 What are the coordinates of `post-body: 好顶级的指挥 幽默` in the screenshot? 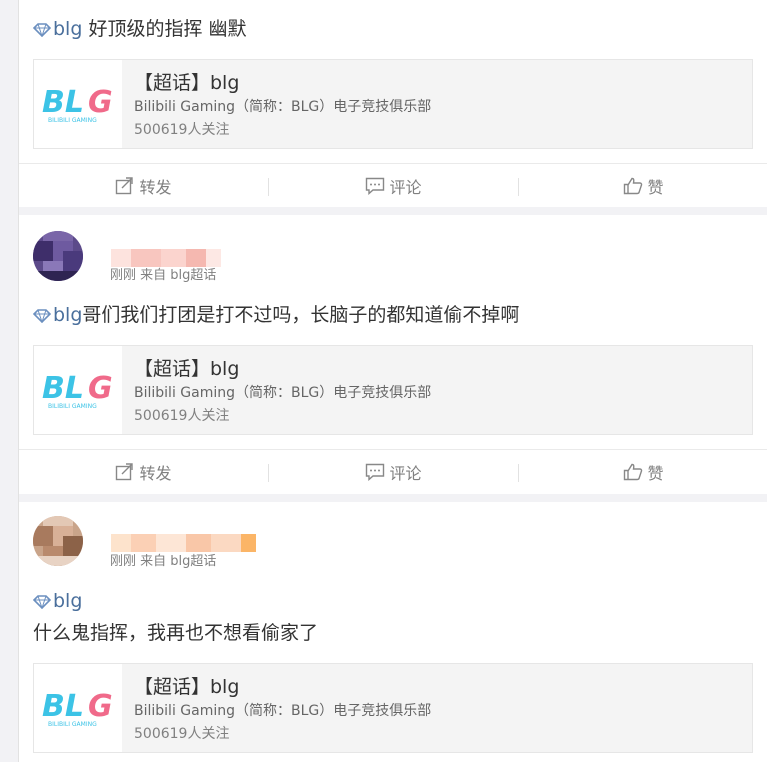 It's located at (164, 29).